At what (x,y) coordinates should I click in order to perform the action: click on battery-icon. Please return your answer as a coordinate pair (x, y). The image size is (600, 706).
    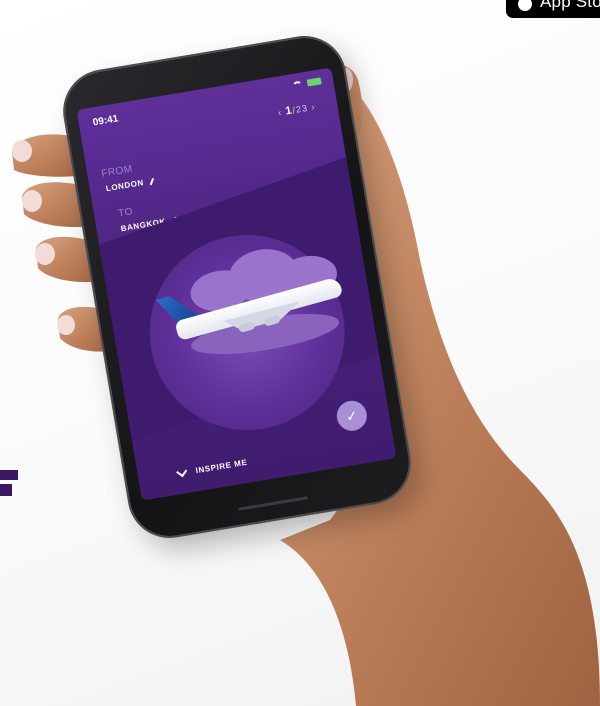
    Looking at the image, I should click on (314, 82).